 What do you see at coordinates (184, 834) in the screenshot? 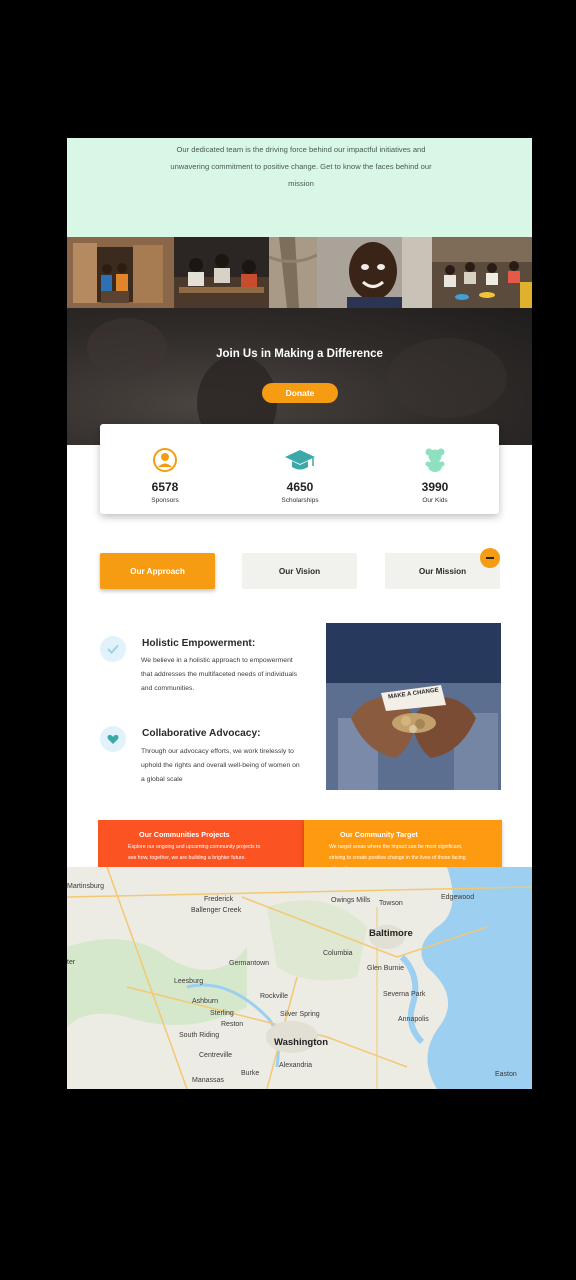
I see `banner-title: Our Communities Projects` at bounding box center [184, 834].